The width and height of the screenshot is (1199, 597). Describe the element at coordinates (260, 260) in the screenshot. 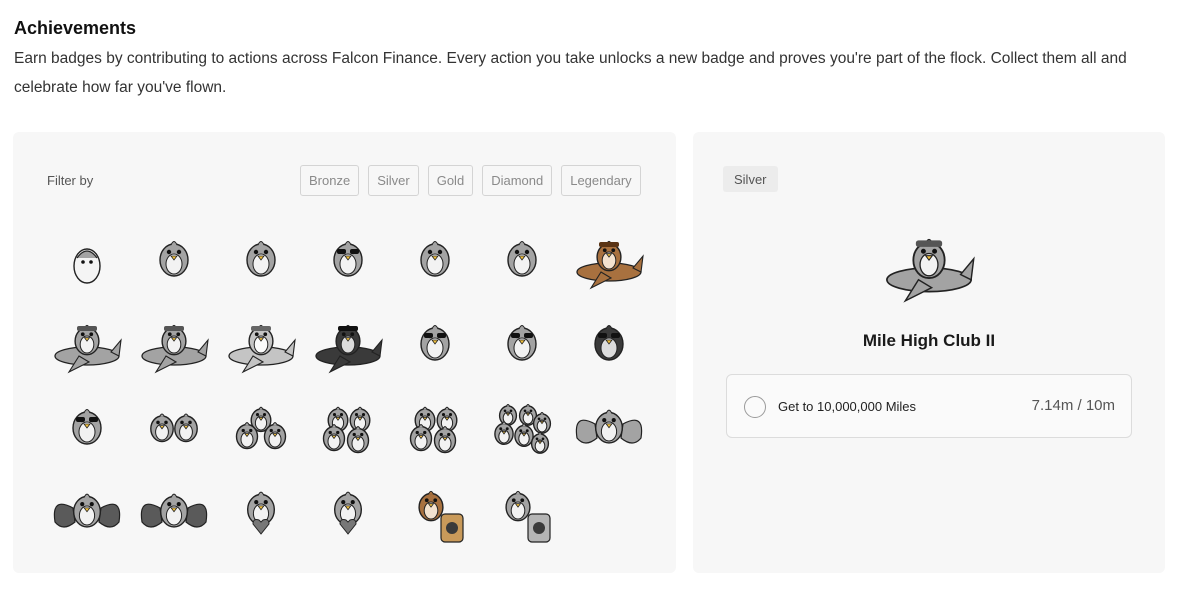

I see `bird-flannel-icon` at that location.